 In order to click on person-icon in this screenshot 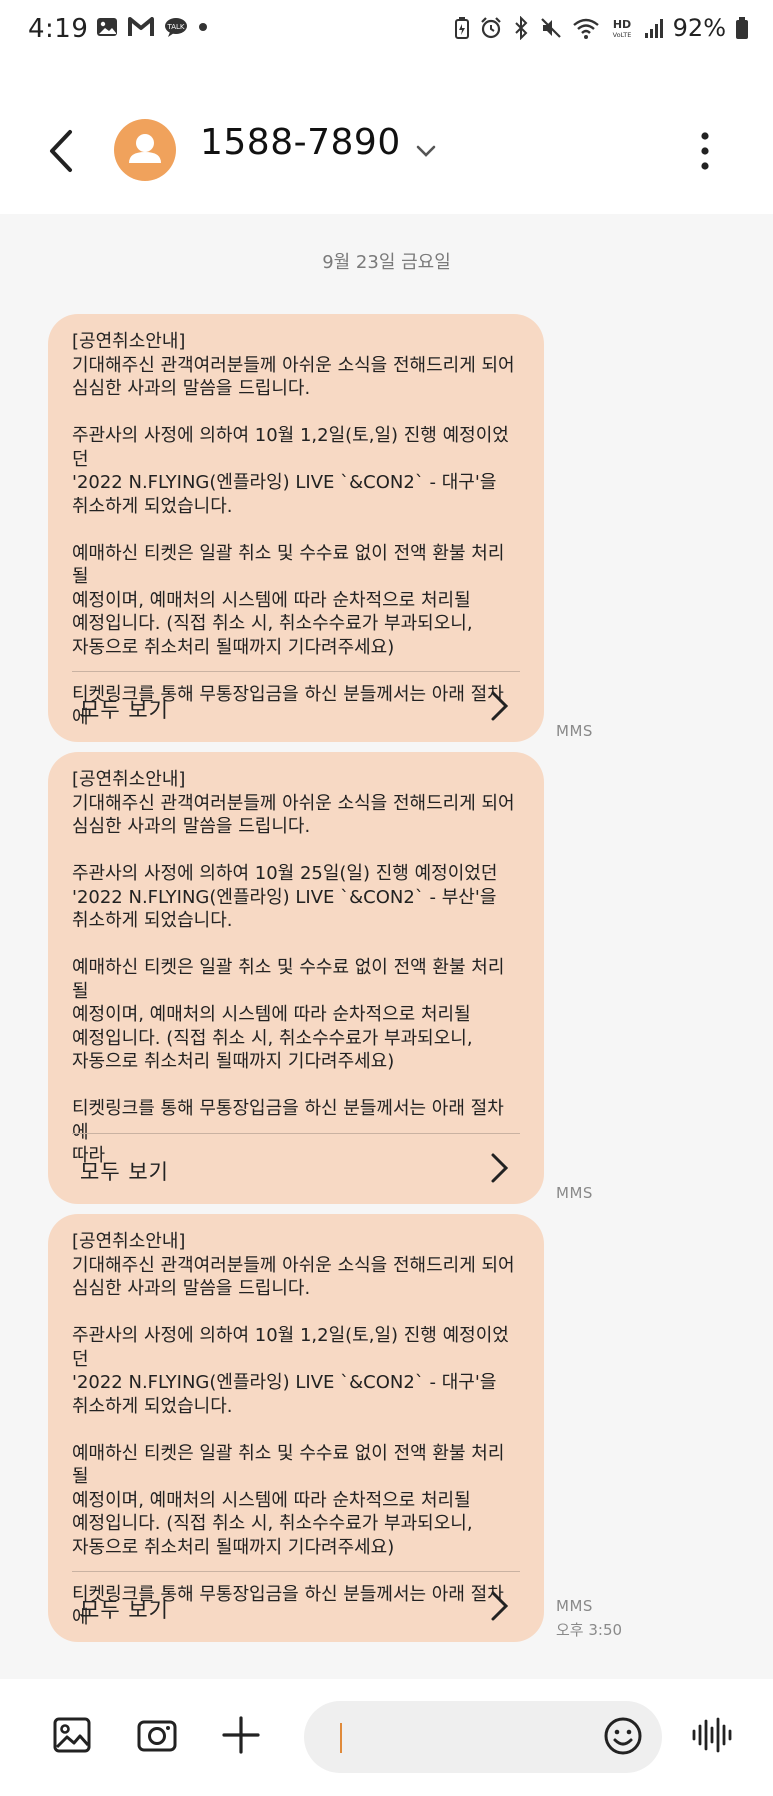, I will do `click(145, 148)`.